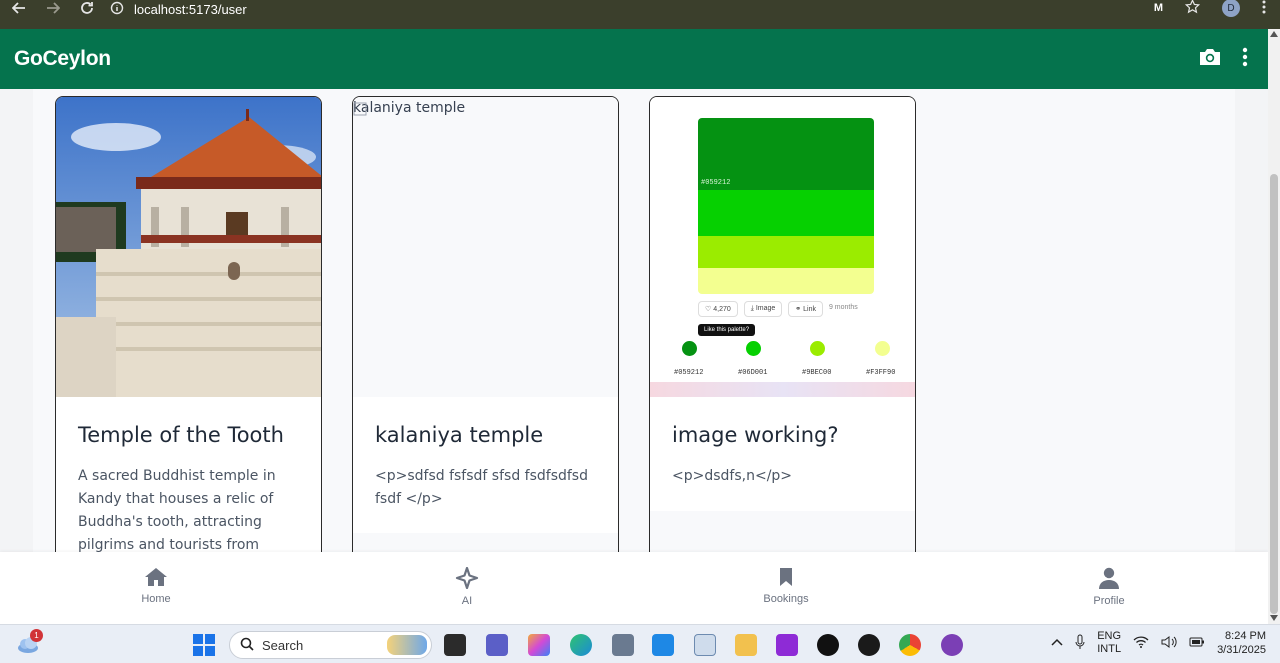 This screenshot has height=663, width=1280. What do you see at coordinates (786, 206) in the screenshot?
I see `palette-swatch: #059212` at bounding box center [786, 206].